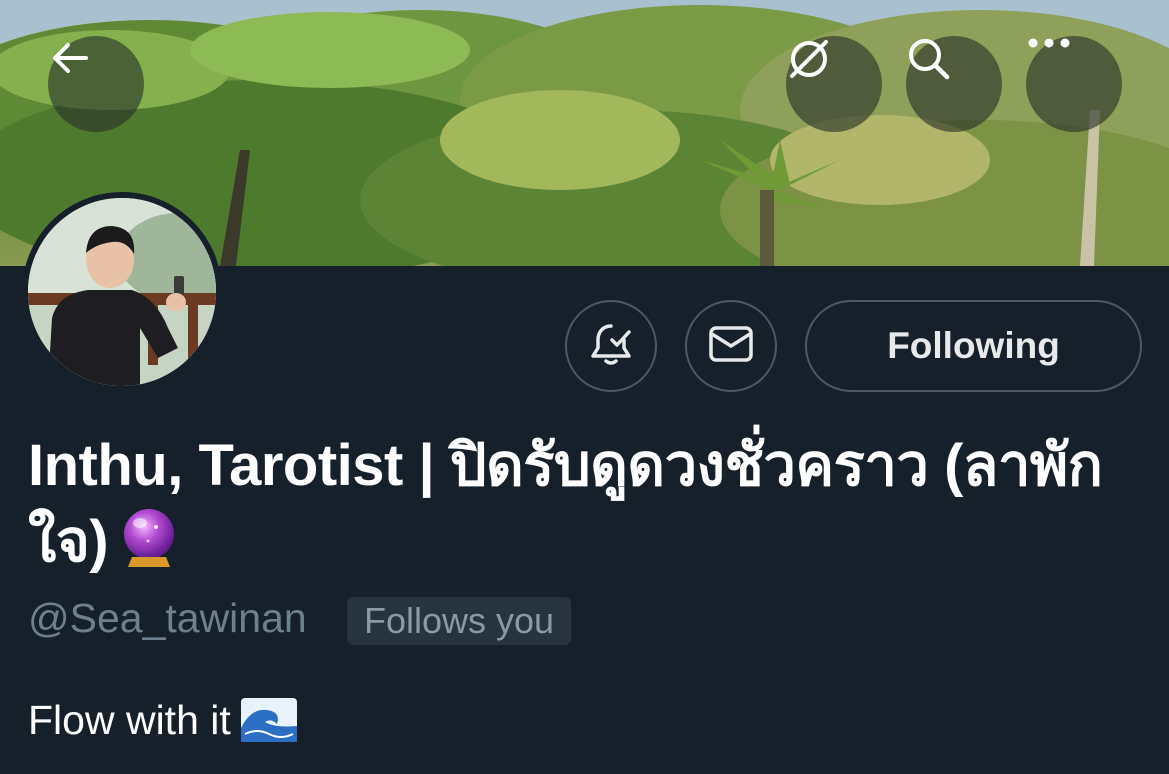 Image resolution: width=1169 pixels, height=774 pixels. I want to click on follows-you-badge: Follows you, so click(459, 621).